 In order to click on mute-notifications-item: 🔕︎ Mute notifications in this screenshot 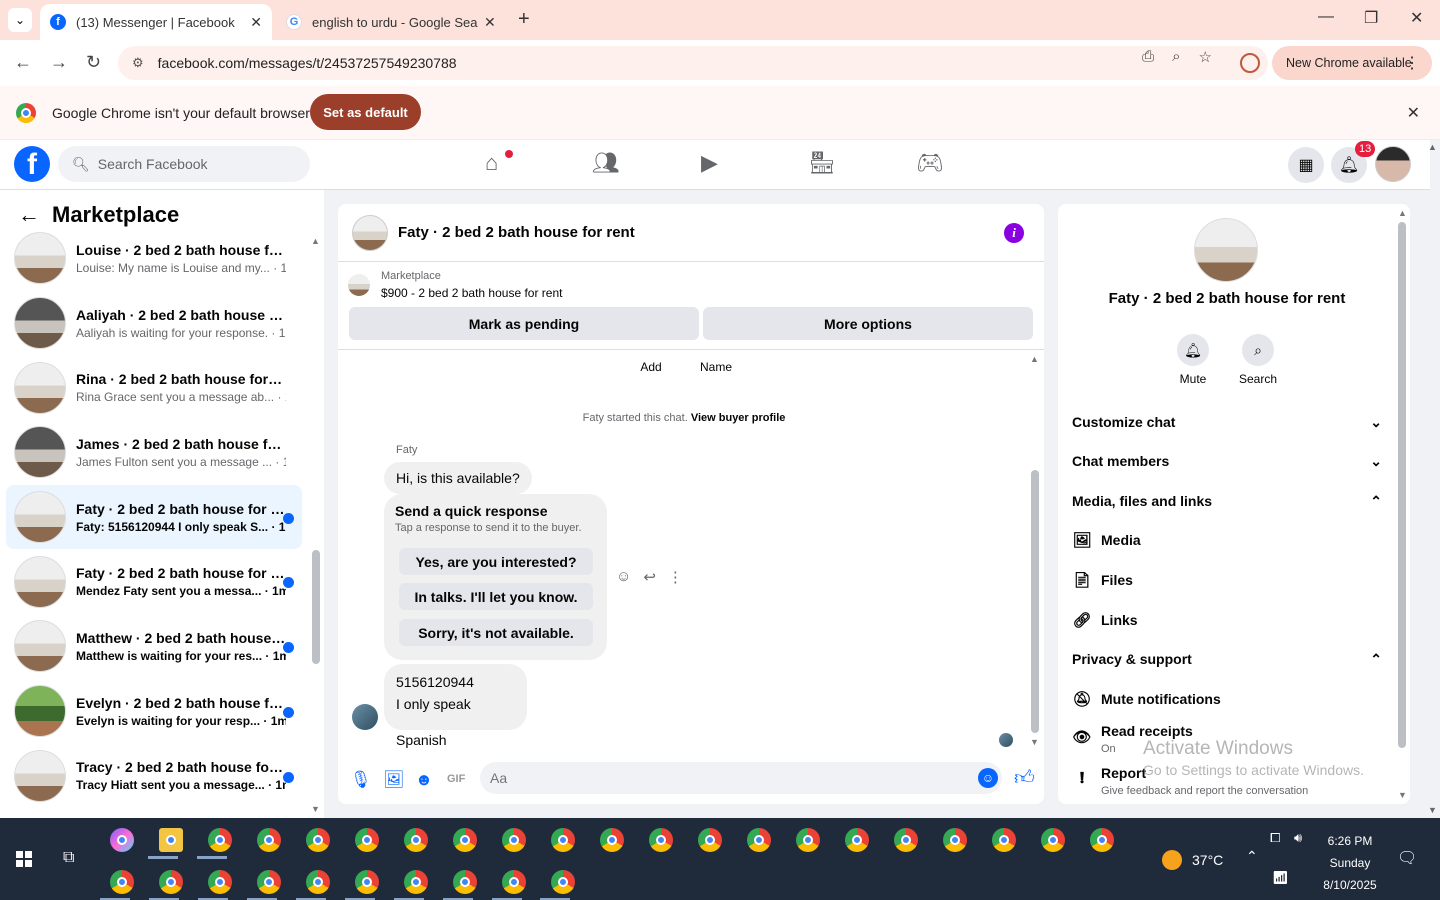, I will do `click(1146, 699)`.